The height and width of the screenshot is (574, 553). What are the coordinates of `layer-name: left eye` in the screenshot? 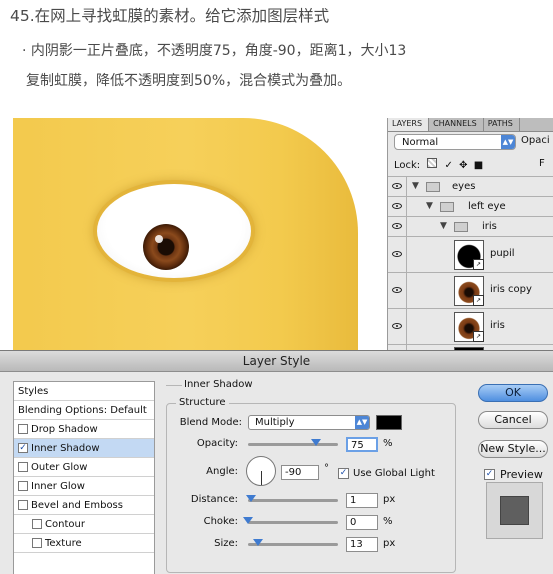 It's located at (487, 206).